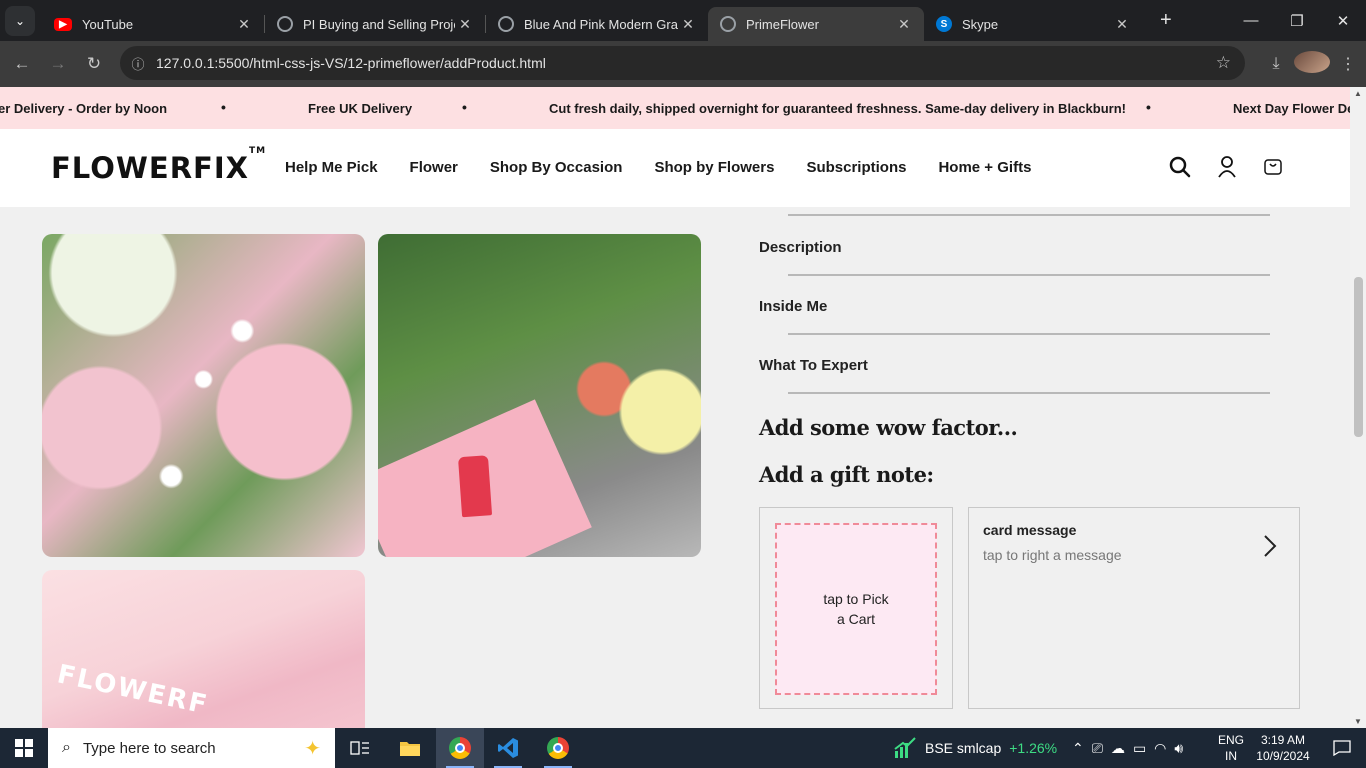  Describe the element at coordinates (331, 167) in the screenshot. I see `nav-help-me-pick: Help Me Pick` at that location.